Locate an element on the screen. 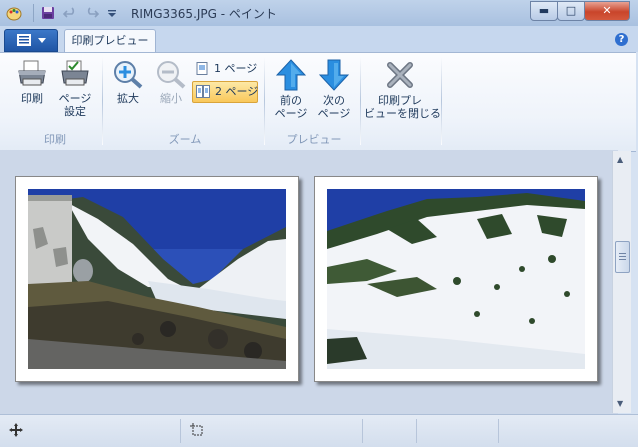 This screenshot has height=447, width=638. minimize-button: ▬ is located at coordinates (544, 11).